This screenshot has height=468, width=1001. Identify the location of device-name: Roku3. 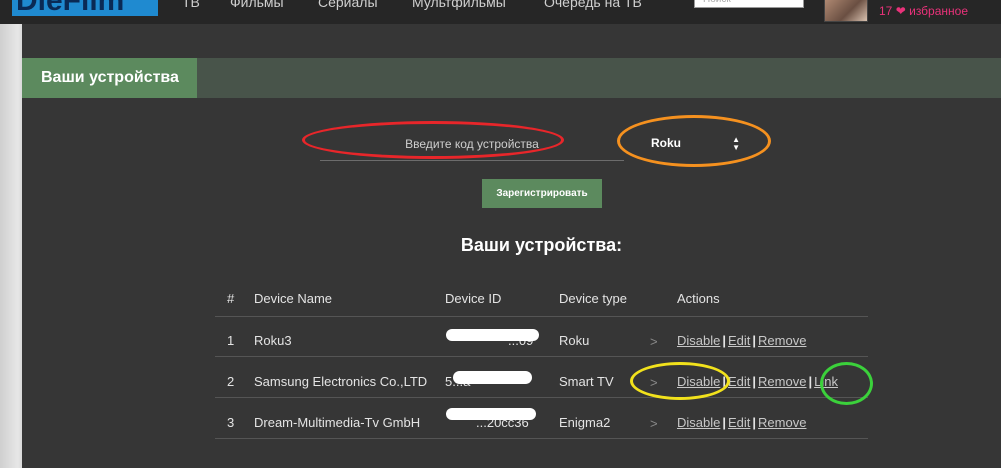
(273, 340).